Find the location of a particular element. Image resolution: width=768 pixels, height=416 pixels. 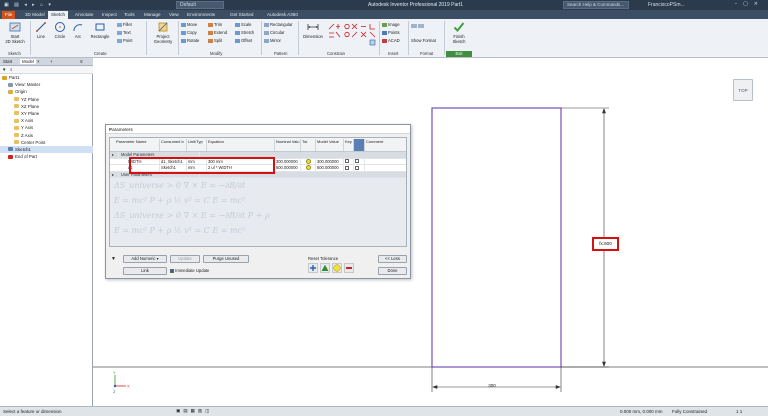

point-button: Point is located at coordinates (125, 40).